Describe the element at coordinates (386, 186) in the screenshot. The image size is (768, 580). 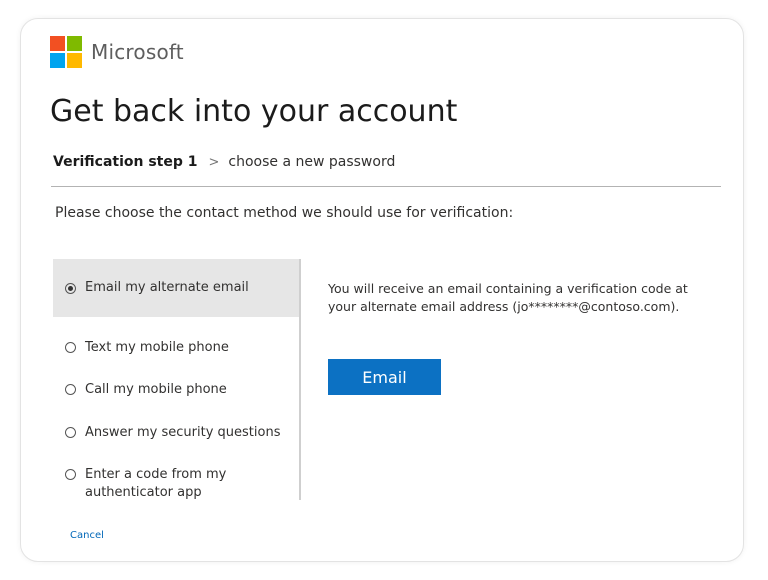
I see `header-divider` at that location.